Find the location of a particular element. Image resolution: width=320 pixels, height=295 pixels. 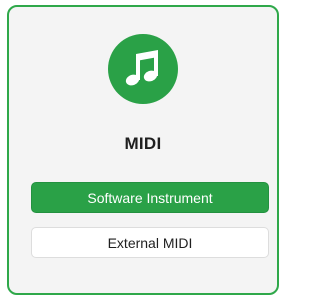

music-note-icon is located at coordinates (141, 68).